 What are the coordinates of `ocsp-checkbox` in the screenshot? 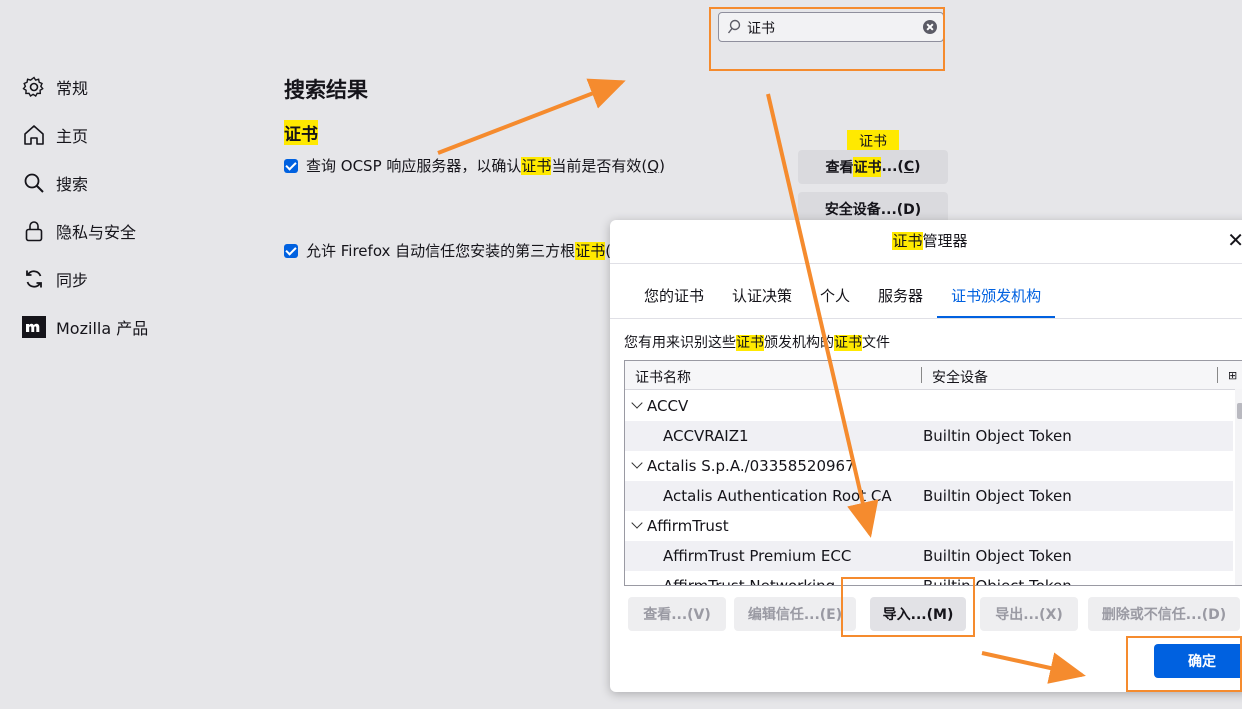 It's located at (291, 165).